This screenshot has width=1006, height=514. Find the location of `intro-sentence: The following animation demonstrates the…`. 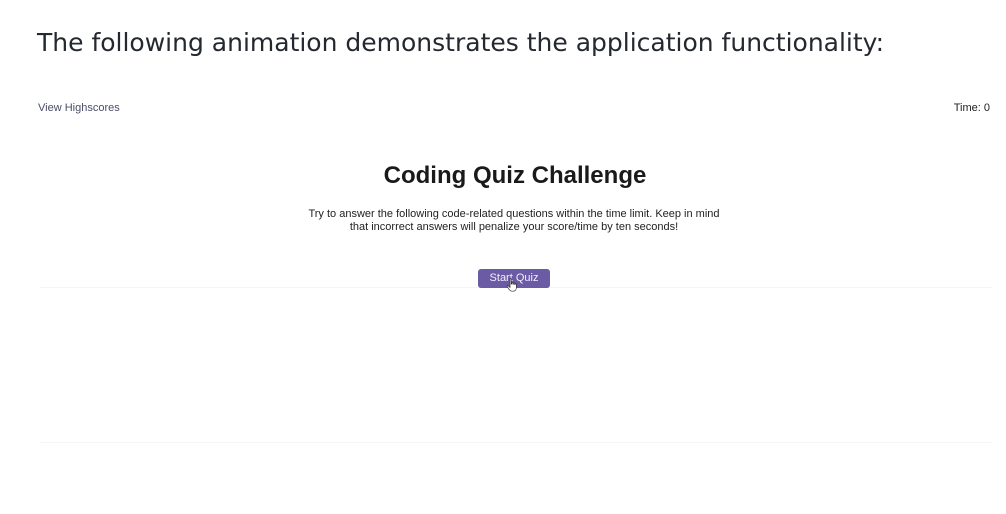

intro-sentence: The following animation demonstrates the… is located at coordinates (461, 42).